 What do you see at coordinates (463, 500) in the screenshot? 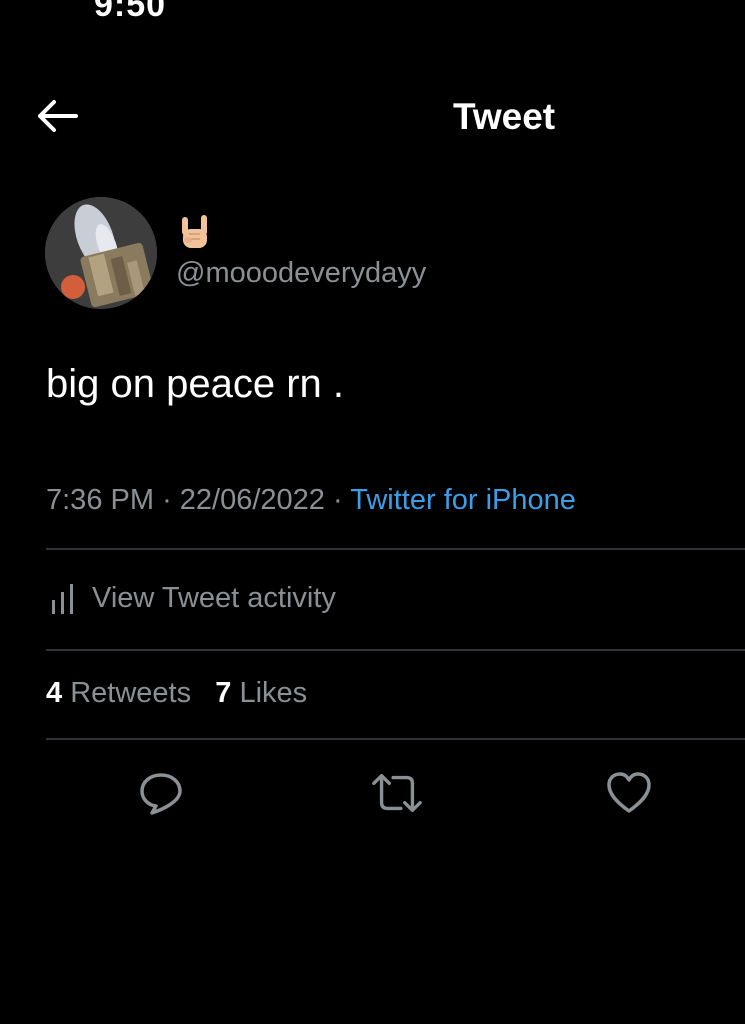
I see `tweet-source-link: Twitter for iPhone` at bounding box center [463, 500].